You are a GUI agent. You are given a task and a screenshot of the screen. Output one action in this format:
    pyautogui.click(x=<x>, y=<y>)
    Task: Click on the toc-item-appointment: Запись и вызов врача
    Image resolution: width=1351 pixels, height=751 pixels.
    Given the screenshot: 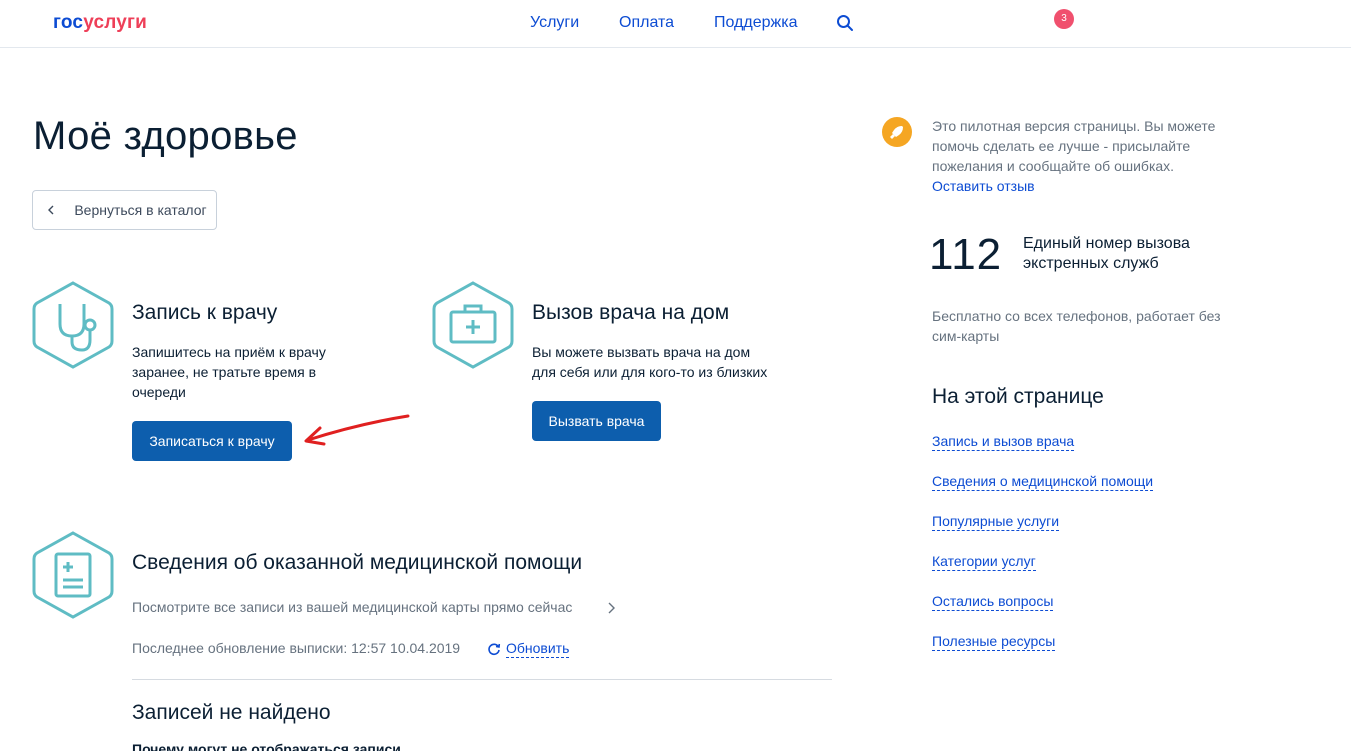 What is the action you would take?
    pyautogui.click(x=1003, y=442)
    